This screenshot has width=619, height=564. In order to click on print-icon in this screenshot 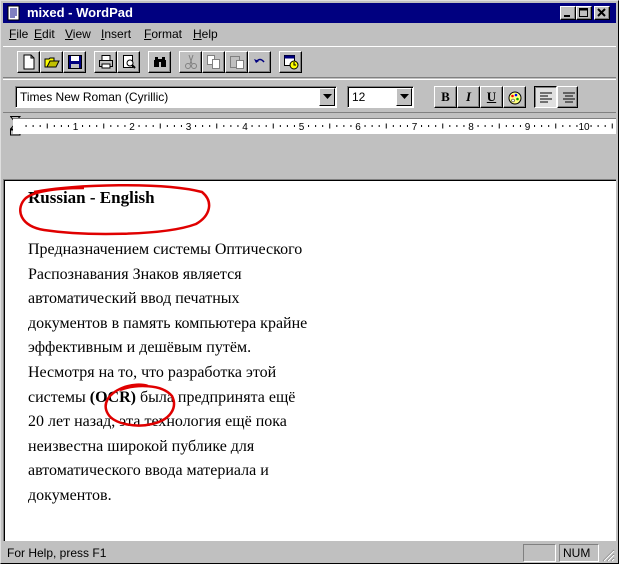, I will do `click(106, 62)`.